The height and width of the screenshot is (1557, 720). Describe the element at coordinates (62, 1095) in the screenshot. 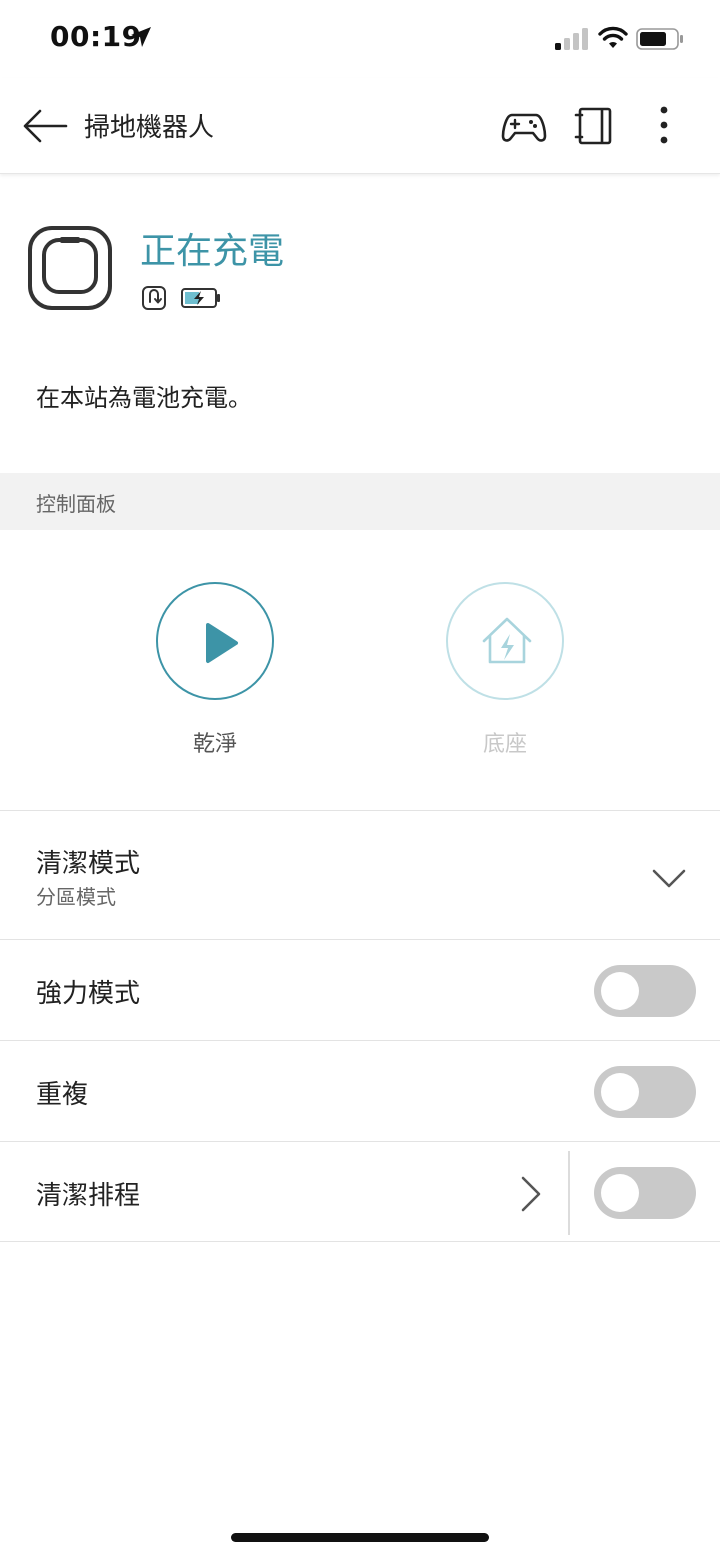

I see `repeat-label: 重複` at that location.